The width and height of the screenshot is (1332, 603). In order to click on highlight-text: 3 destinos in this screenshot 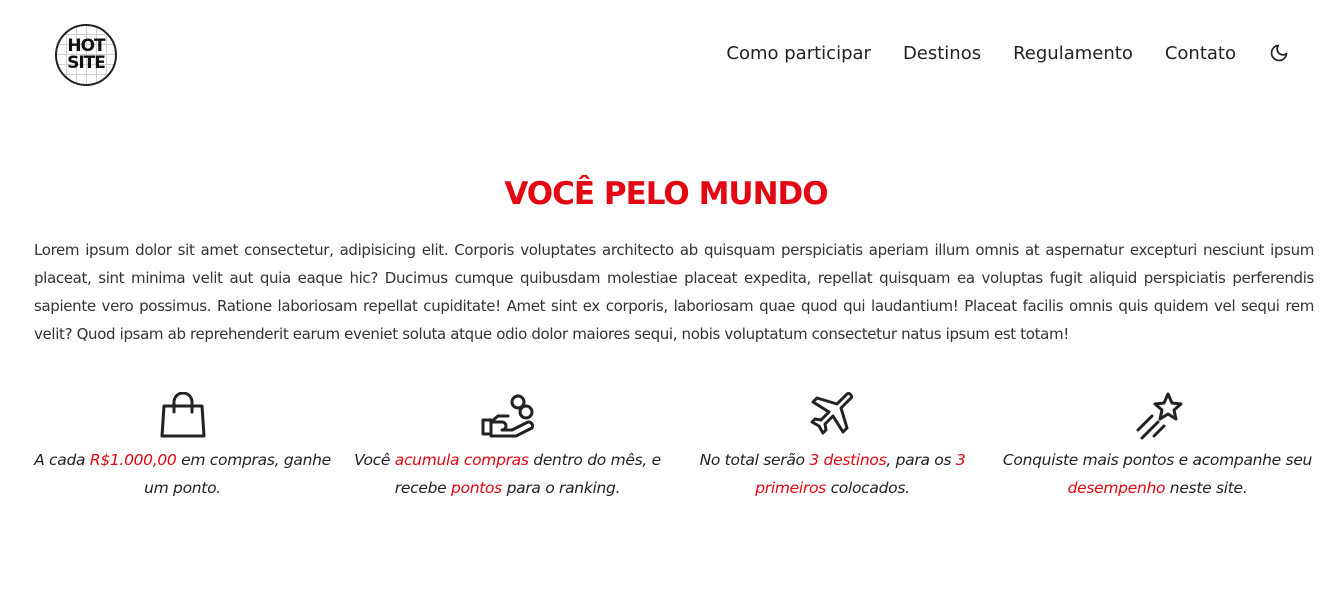, I will do `click(848, 460)`.